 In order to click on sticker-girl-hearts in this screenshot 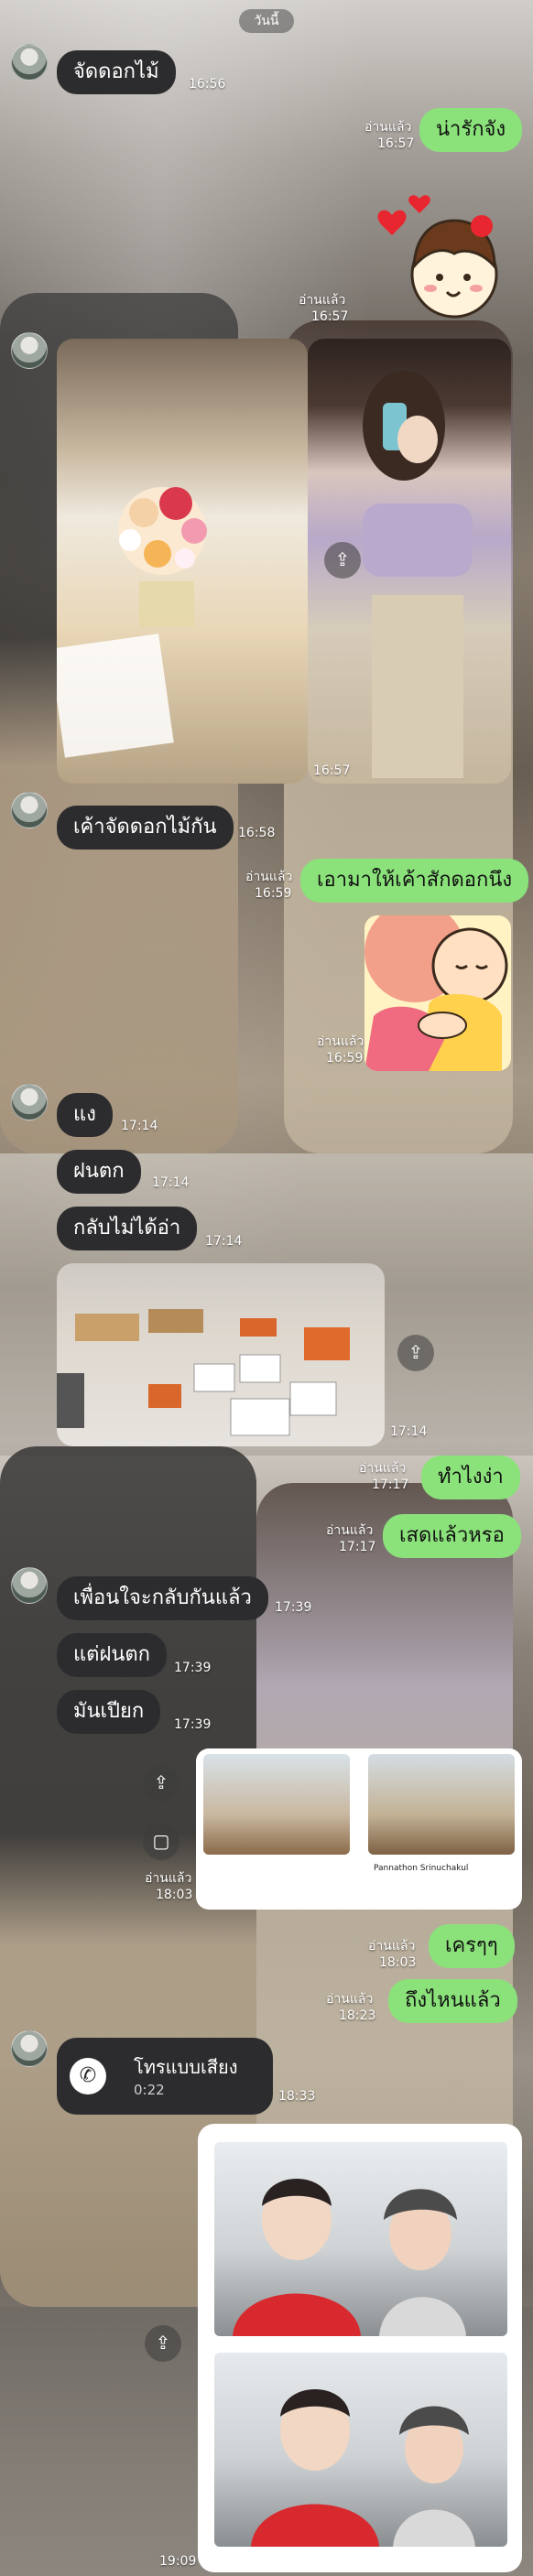, I will do `click(437, 257)`.